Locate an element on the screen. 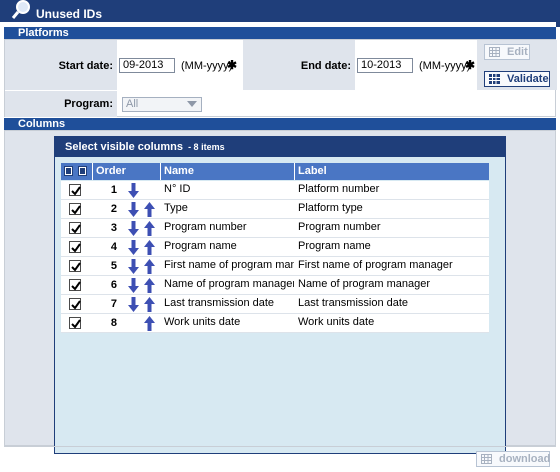 The image size is (560, 472). dialog-header: Select visible columns - 8 items is located at coordinates (280, 147).